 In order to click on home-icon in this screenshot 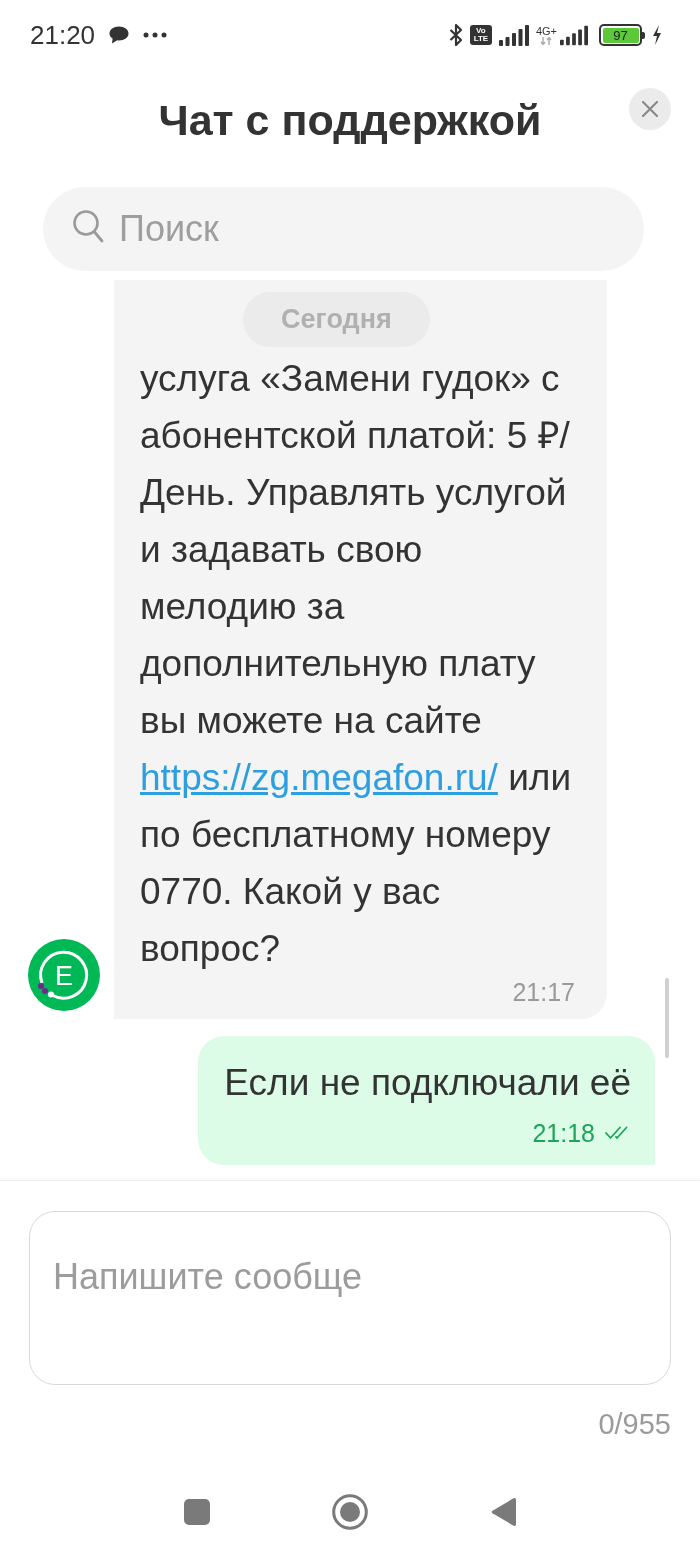, I will do `click(350, 1512)`.